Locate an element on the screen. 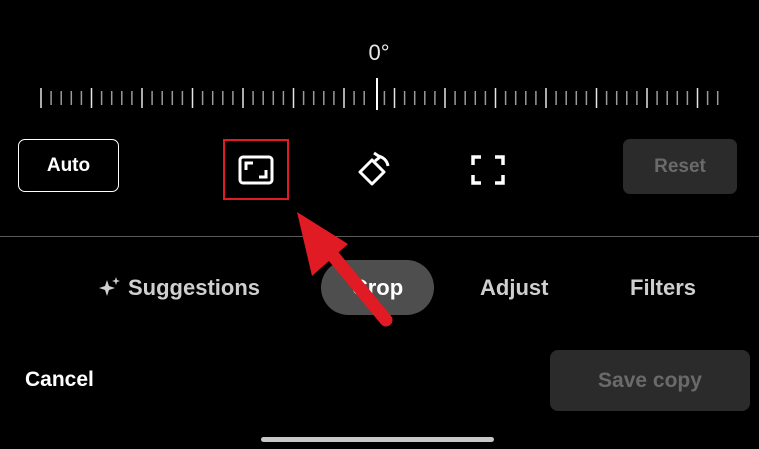  auto-button: Auto is located at coordinates (68, 165).